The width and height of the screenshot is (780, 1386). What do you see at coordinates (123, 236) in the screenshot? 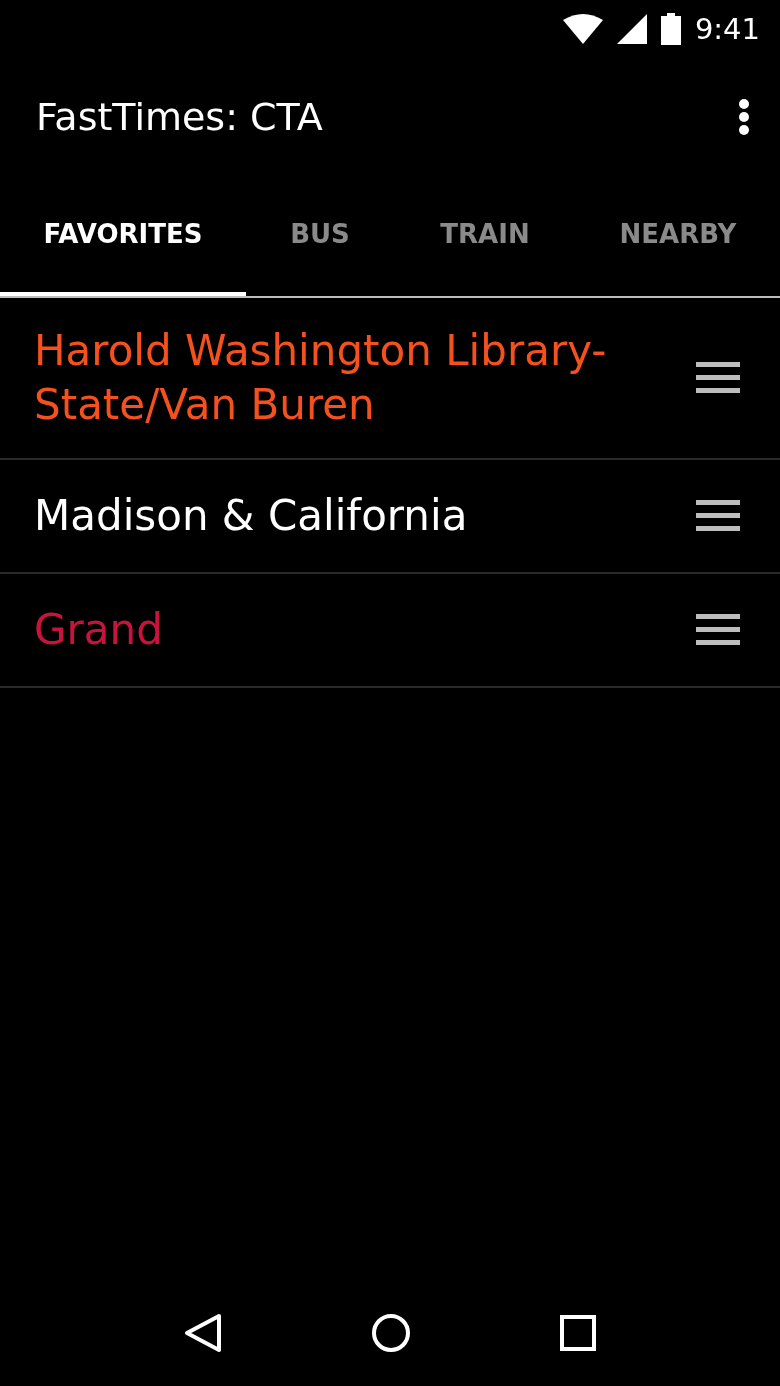
I see `tab: FAVORITES` at bounding box center [123, 236].